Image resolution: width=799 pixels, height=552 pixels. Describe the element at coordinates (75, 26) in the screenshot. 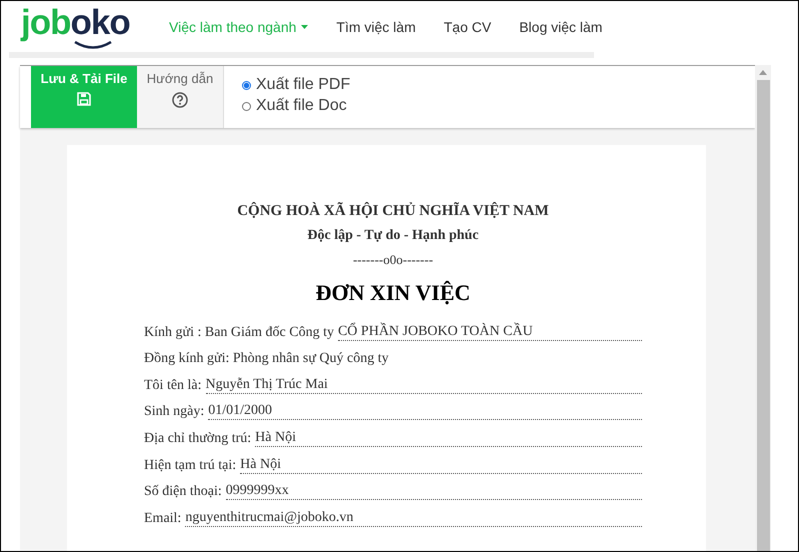

I see `logo: joboko` at that location.